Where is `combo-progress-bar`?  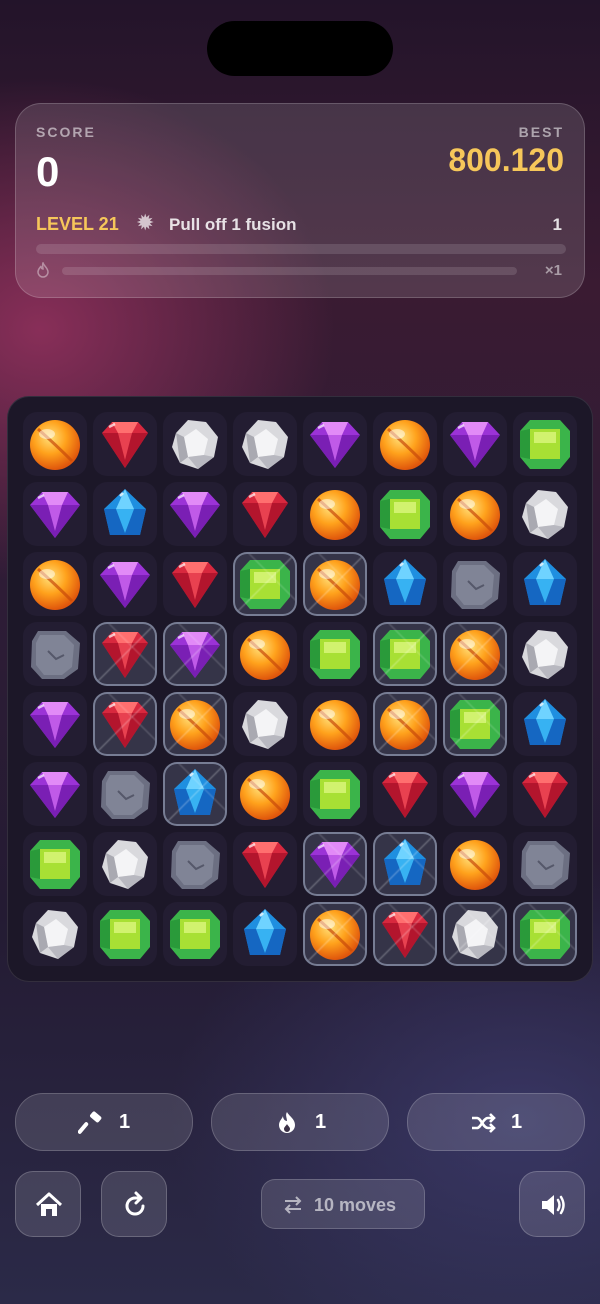 combo-progress-bar is located at coordinates (289, 271).